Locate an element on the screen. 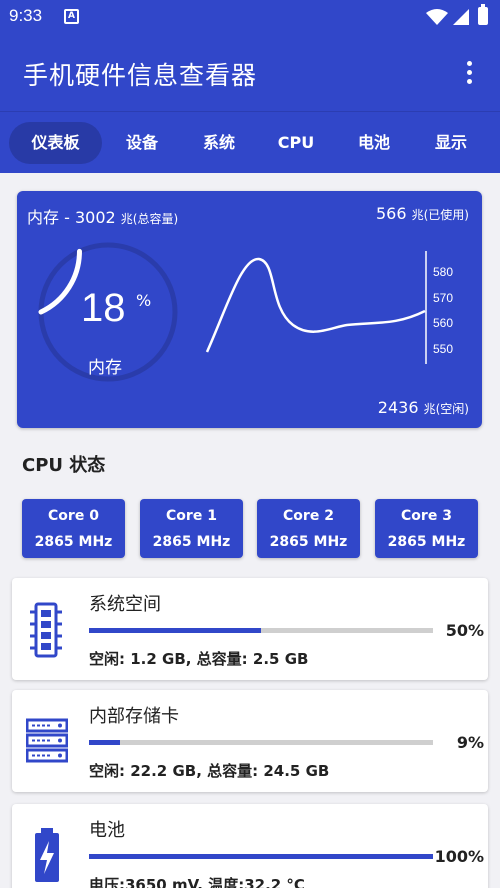 The width and height of the screenshot is (500, 888). battery-title: 电池 is located at coordinates (107, 830).